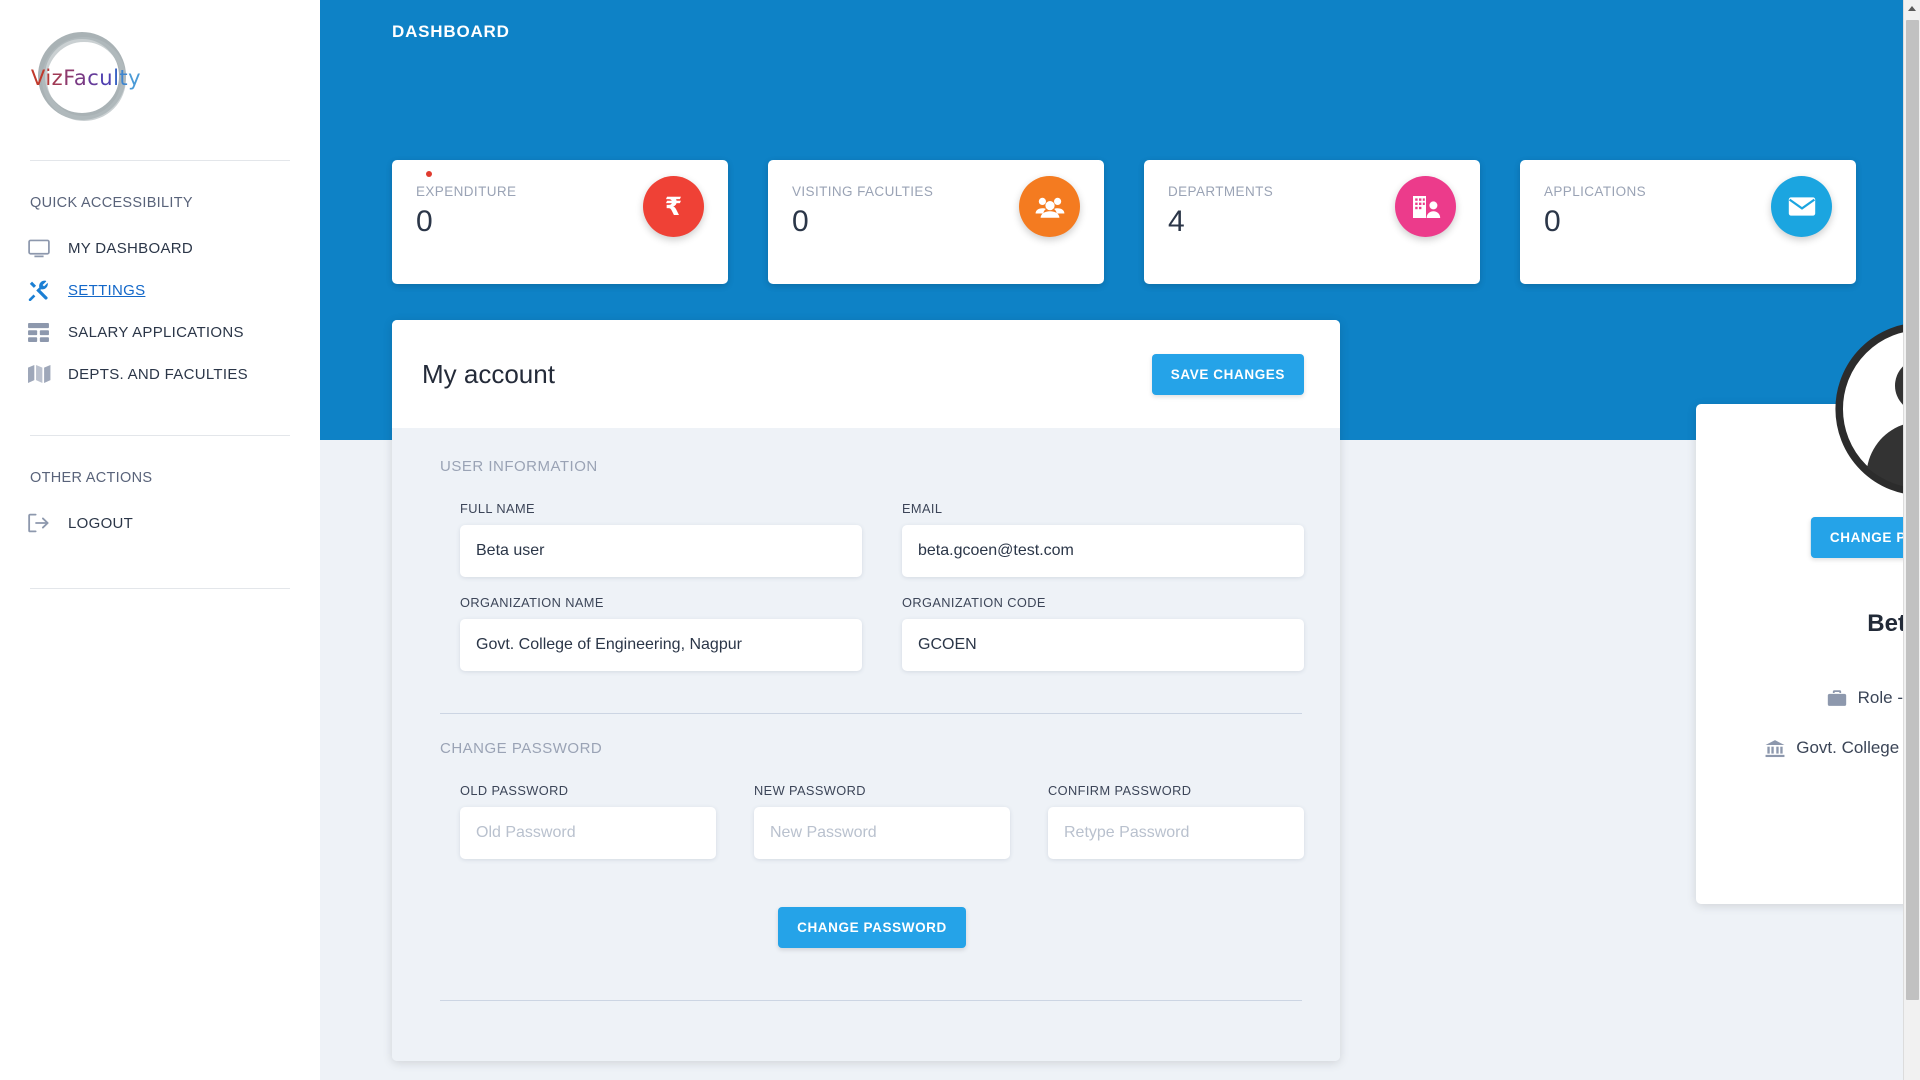  Describe the element at coordinates (866, 374) in the screenshot. I see `my-account-header: My account SAVE CHANGES` at that location.